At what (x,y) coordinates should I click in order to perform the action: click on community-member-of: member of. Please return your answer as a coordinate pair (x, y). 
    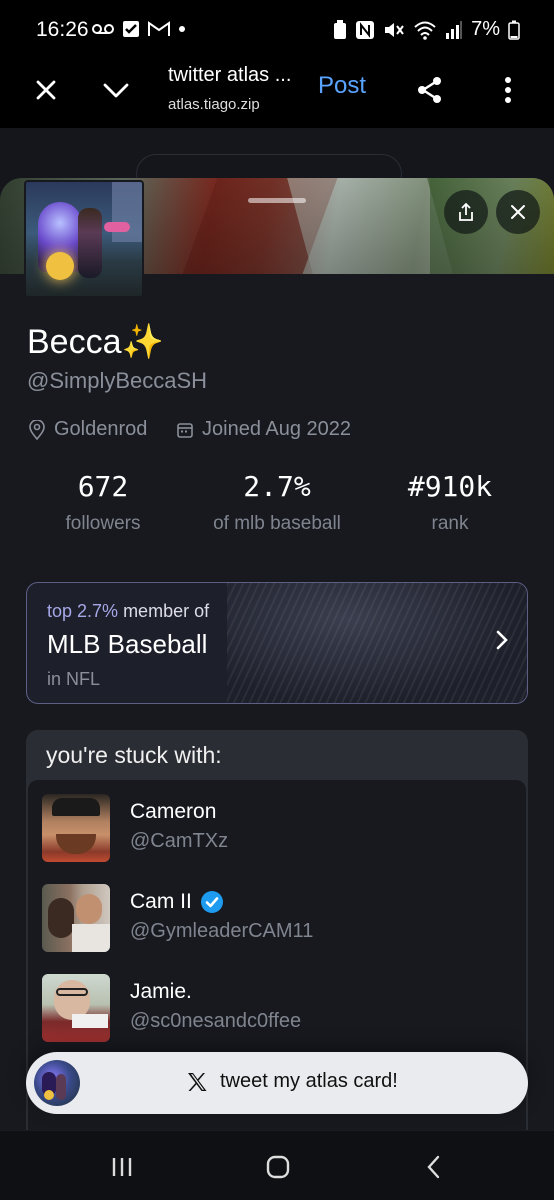
    Looking at the image, I should click on (164, 611).